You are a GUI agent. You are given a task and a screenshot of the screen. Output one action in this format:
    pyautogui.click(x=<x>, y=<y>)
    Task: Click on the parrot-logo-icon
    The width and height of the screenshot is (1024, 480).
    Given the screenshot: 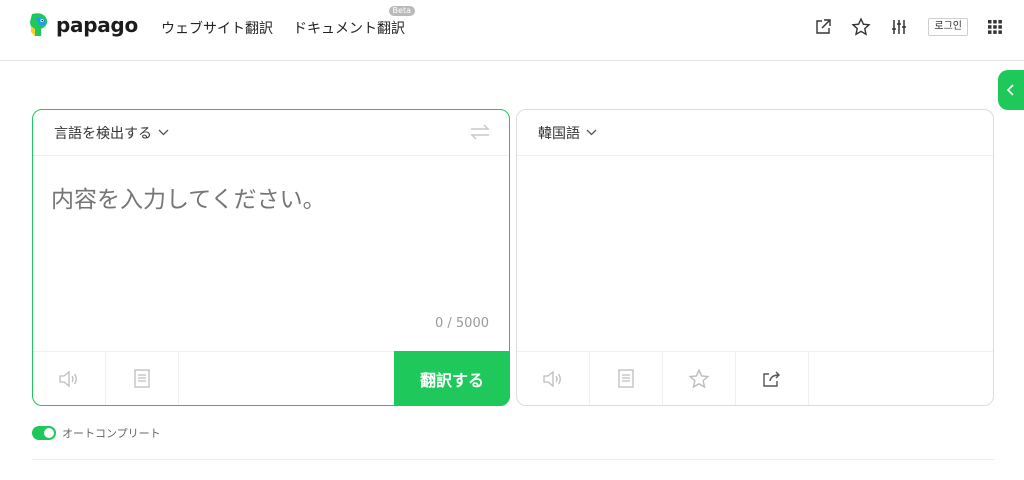 What is the action you would take?
    pyautogui.click(x=39, y=24)
    